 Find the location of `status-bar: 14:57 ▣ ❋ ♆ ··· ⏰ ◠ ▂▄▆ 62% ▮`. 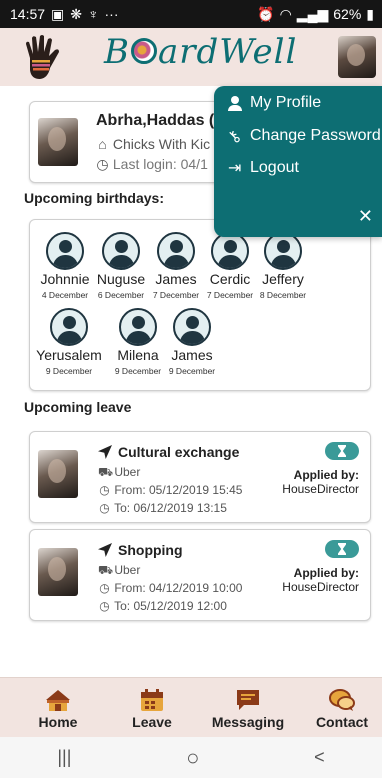

status-bar: 14:57 ▣ ❋ ♆ ··· ⏰ ◠ ▂▄▆ 62% ▮ is located at coordinates (191, 14).